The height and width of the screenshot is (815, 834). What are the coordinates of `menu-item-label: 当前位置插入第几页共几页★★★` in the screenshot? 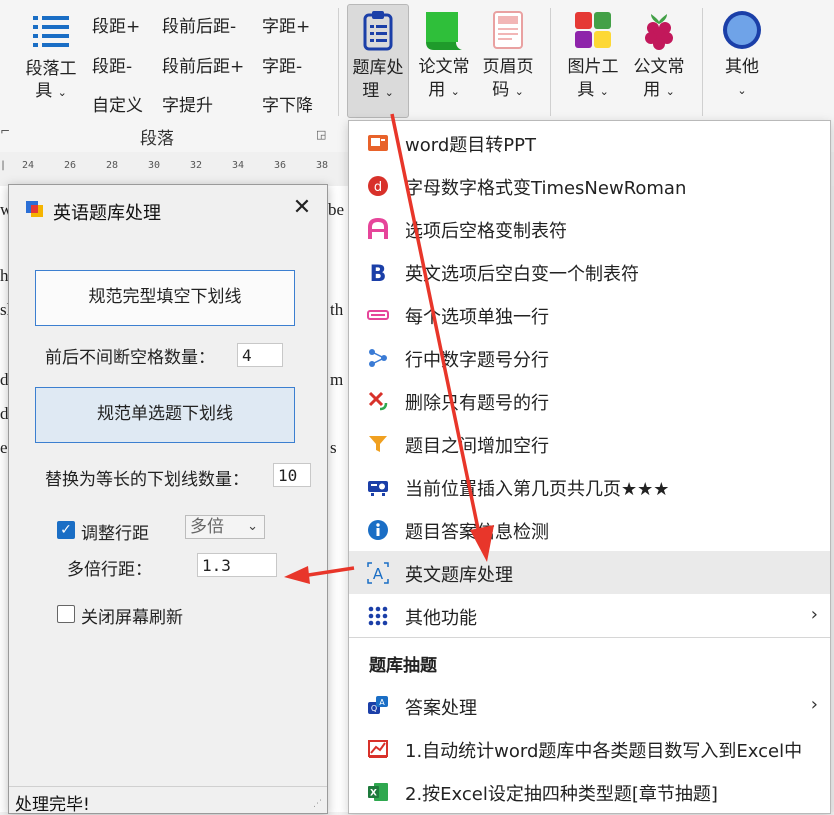 It's located at (537, 489).